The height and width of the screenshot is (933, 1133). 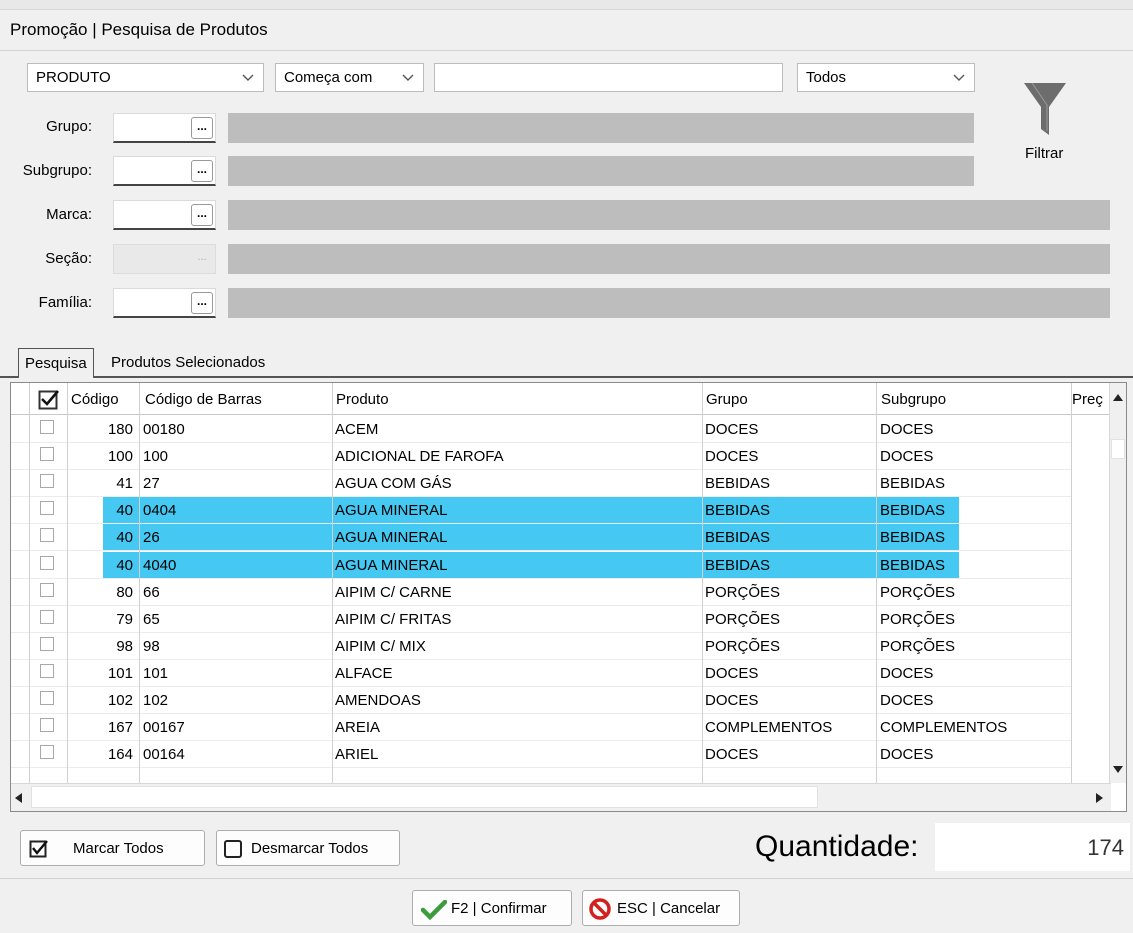 I want to click on tab-produtos-selecionados: Produtos Selecionados, so click(x=188, y=362).